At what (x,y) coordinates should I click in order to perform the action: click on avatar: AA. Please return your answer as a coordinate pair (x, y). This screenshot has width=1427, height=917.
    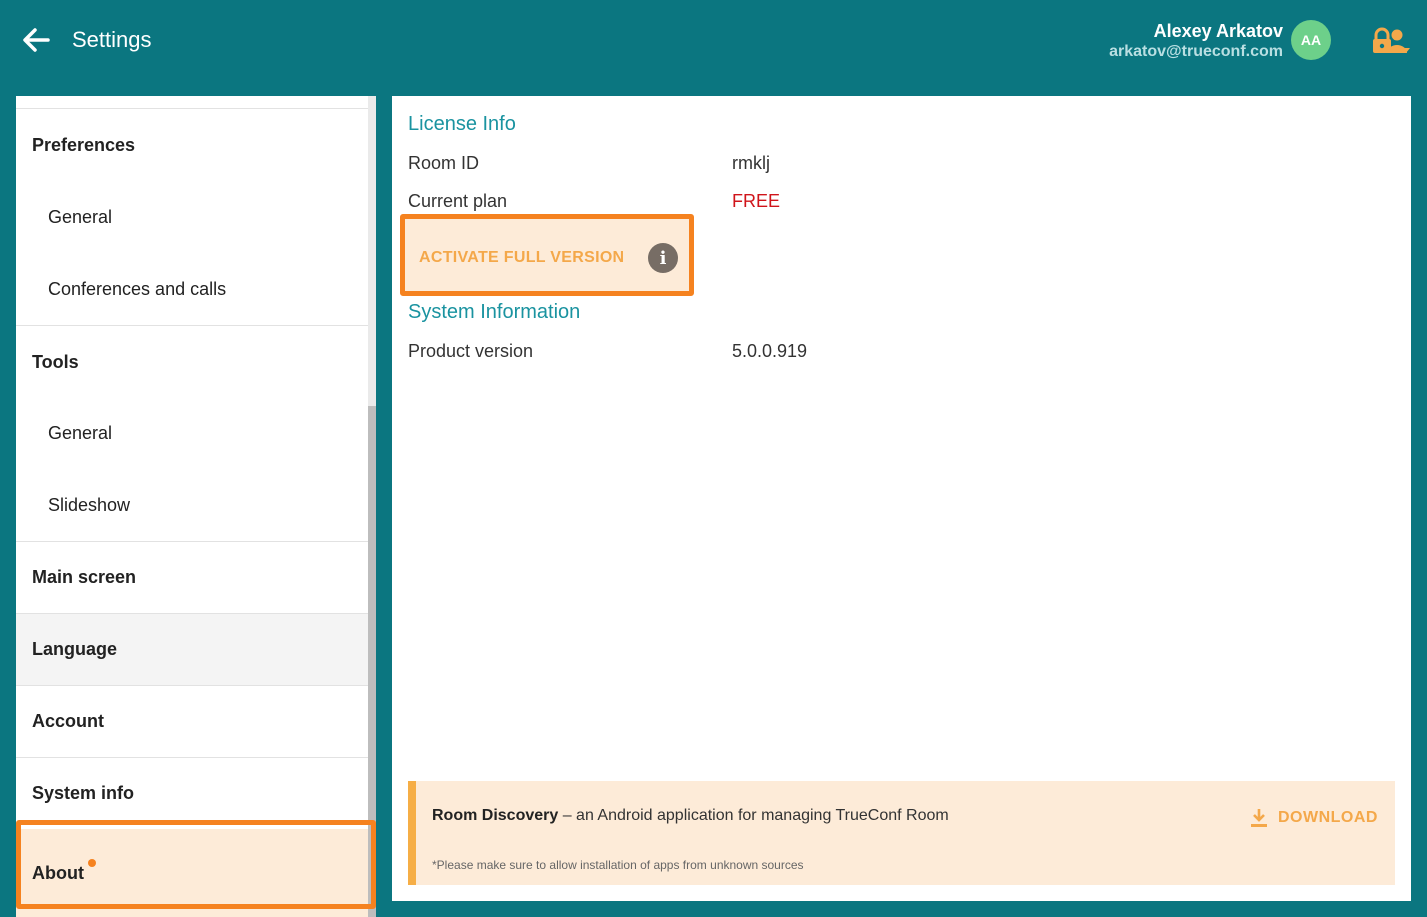
    Looking at the image, I should click on (1311, 40).